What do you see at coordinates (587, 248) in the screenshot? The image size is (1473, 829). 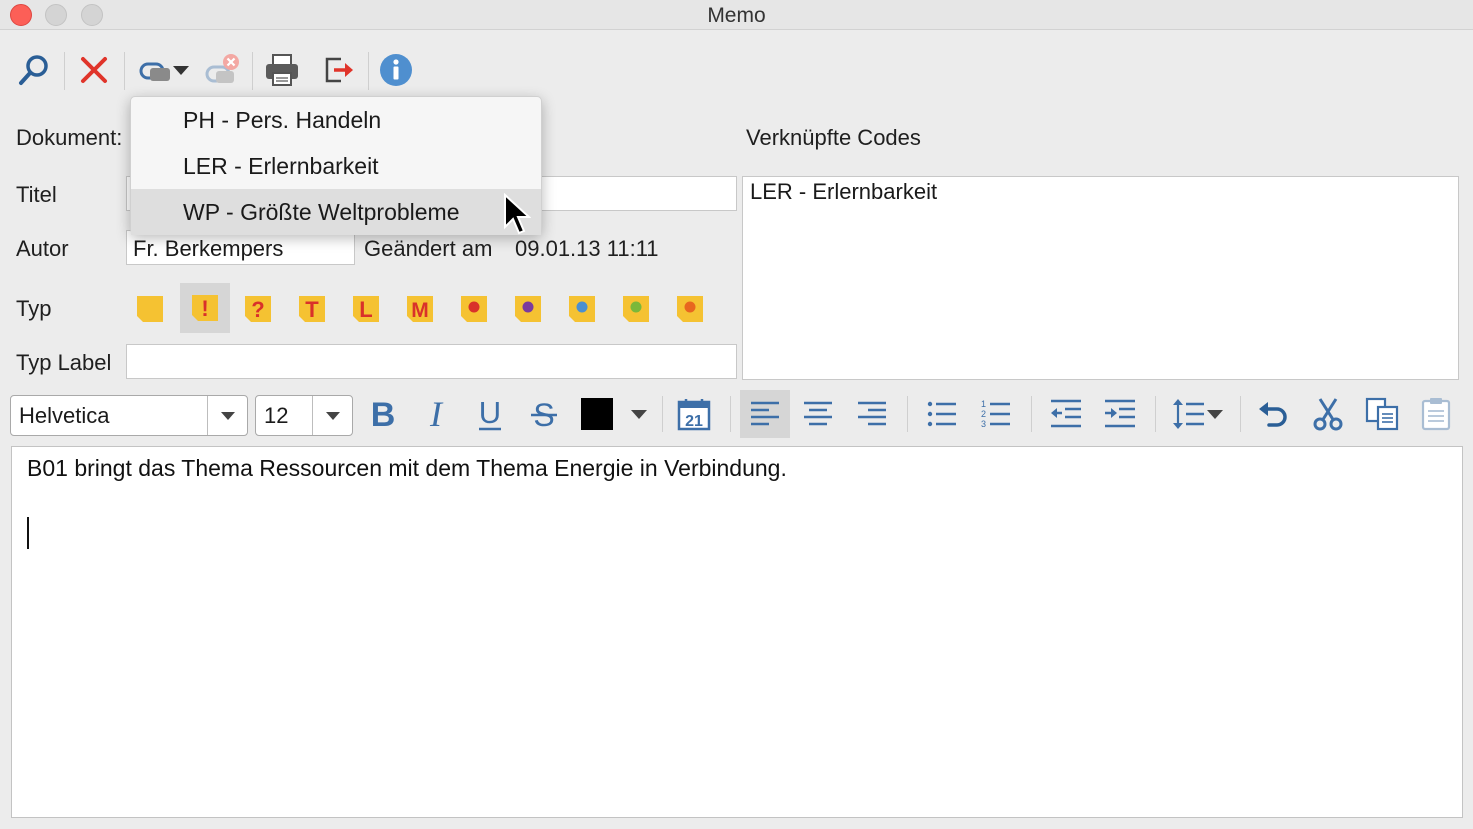 I see `changed-value: 09.01.13 11:11` at bounding box center [587, 248].